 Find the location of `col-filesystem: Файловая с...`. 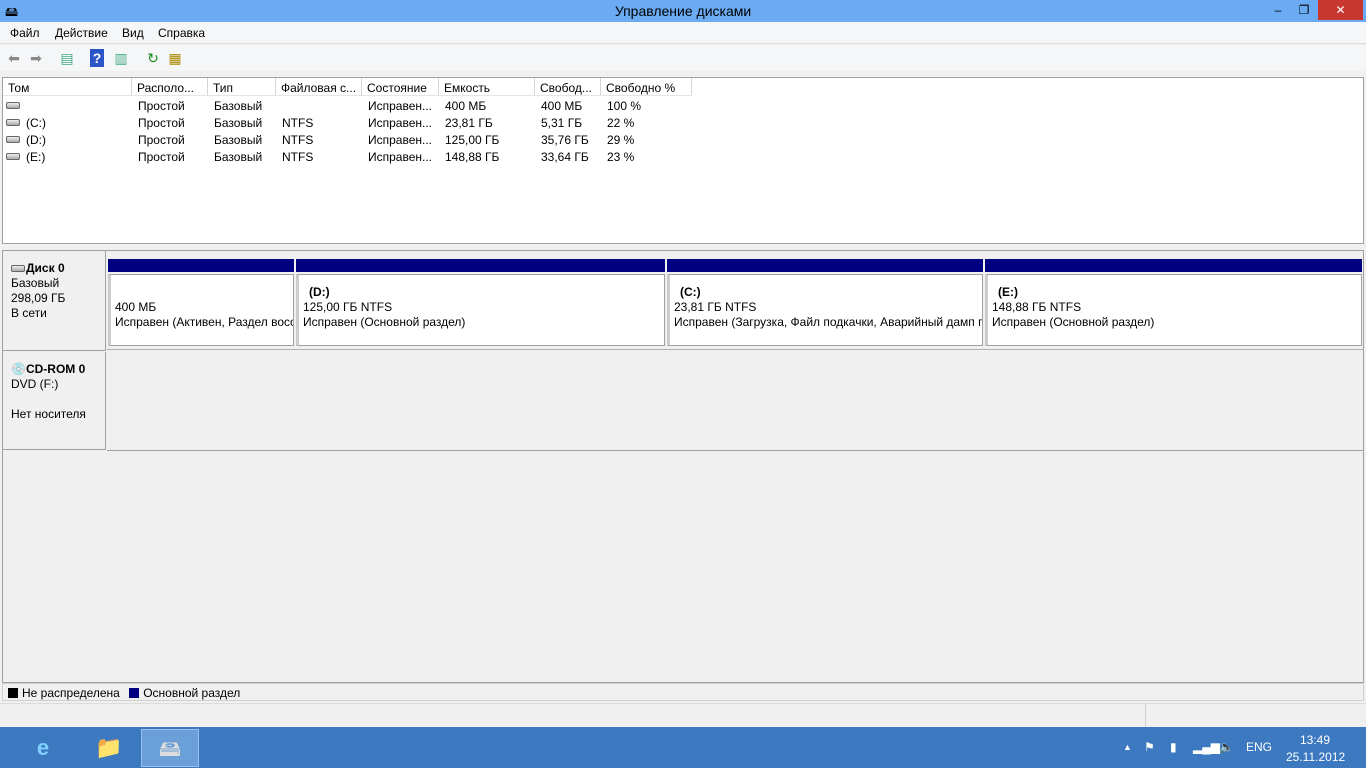

col-filesystem: Файловая с... is located at coordinates (319, 87).